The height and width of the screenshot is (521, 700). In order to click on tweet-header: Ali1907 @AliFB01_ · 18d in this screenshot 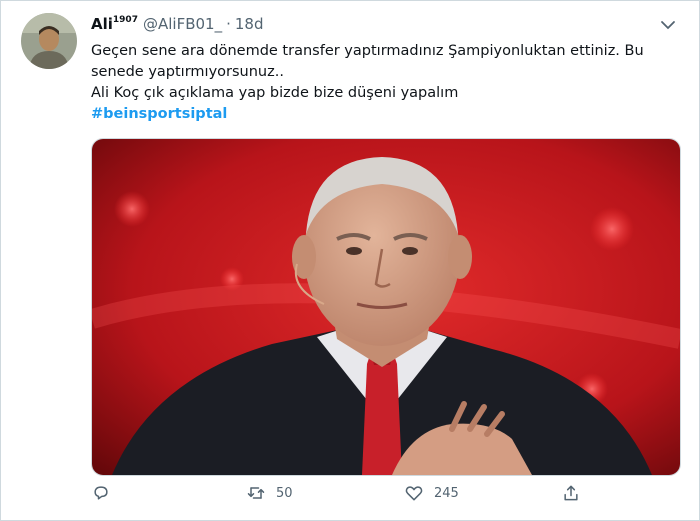, I will do `click(177, 26)`.